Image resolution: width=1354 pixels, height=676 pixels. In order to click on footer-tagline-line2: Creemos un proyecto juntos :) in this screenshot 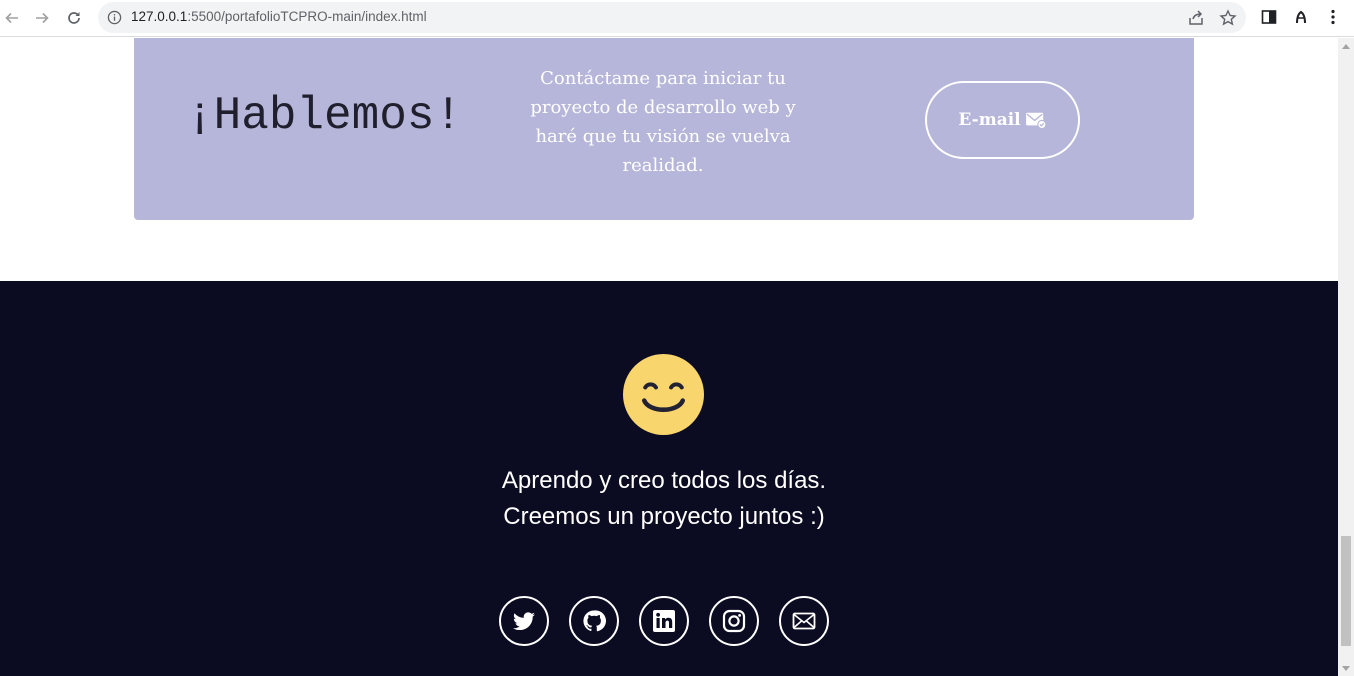, I will do `click(664, 516)`.